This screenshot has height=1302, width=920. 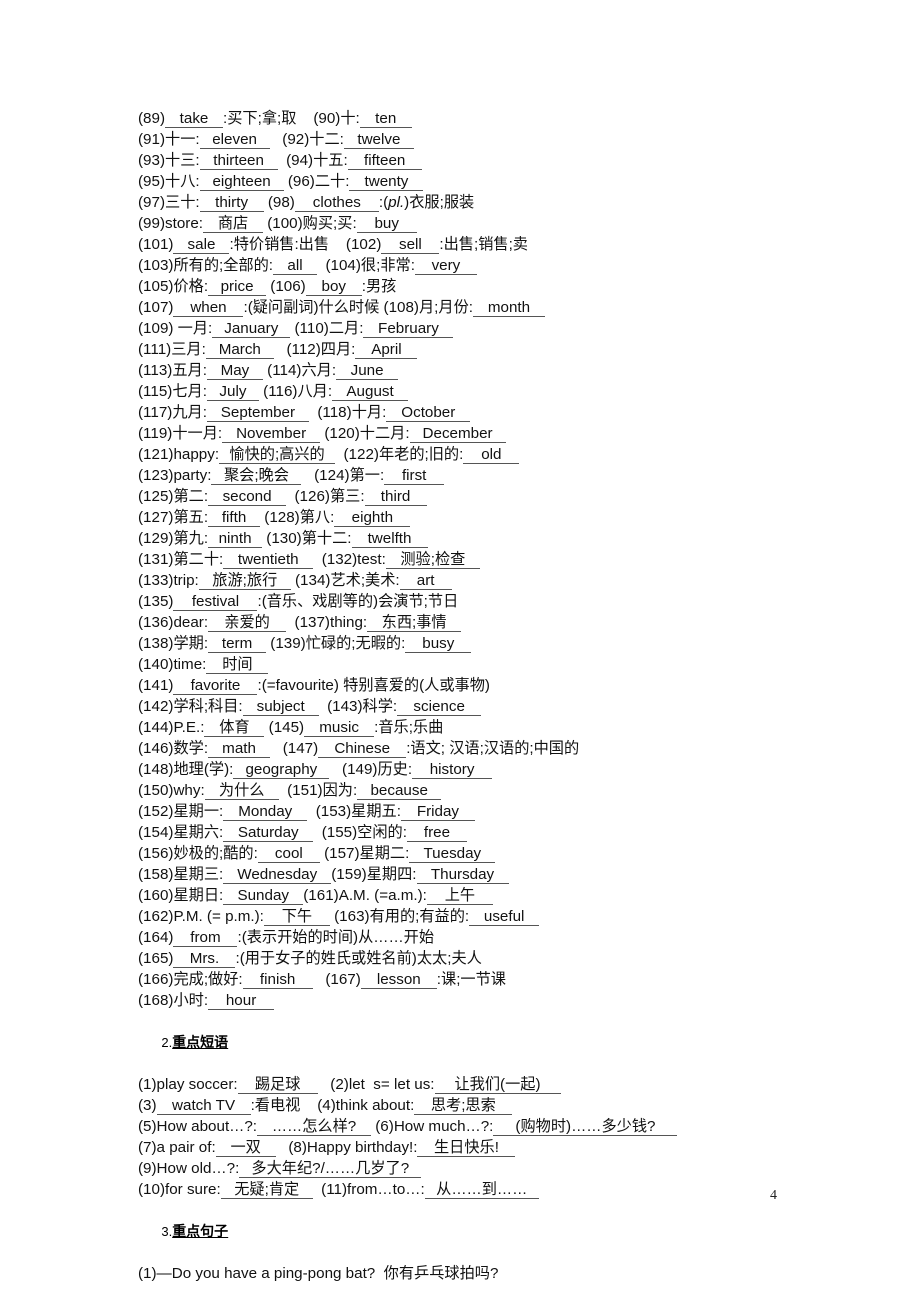 What do you see at coordinates (414, 623) in the screenshot?
I see `answer-blank: 东西;事情` at bounding box center [414, 623].